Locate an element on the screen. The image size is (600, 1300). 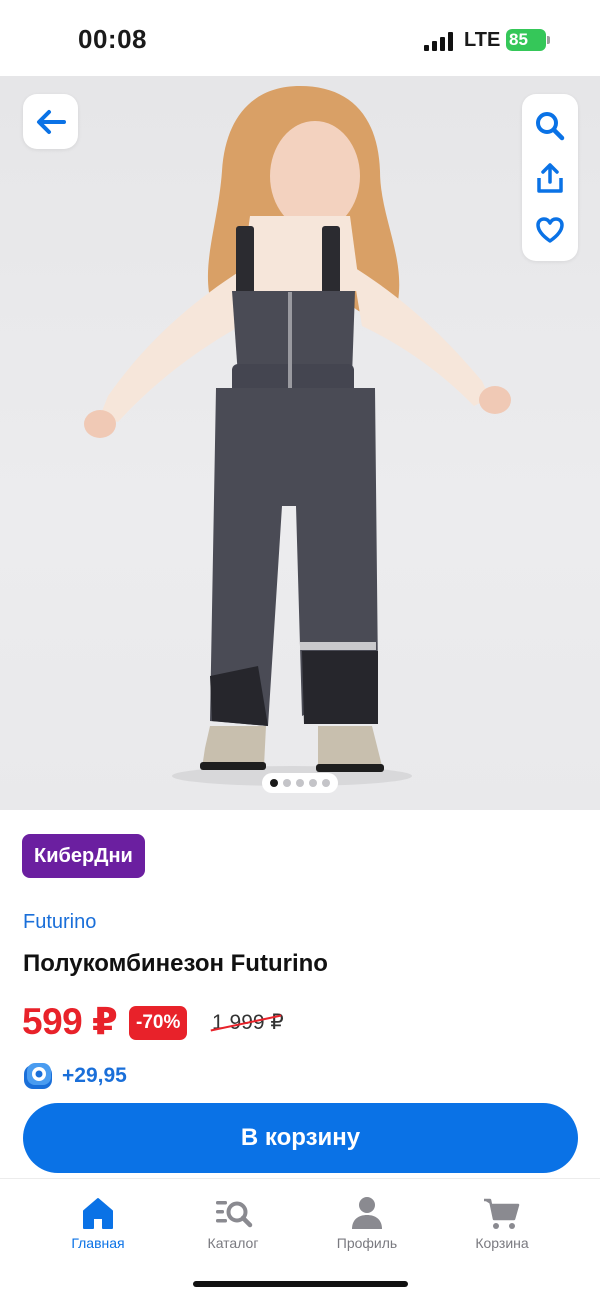
product-title: Полукомбинезон Futurino is located at coordinates (175, 963).